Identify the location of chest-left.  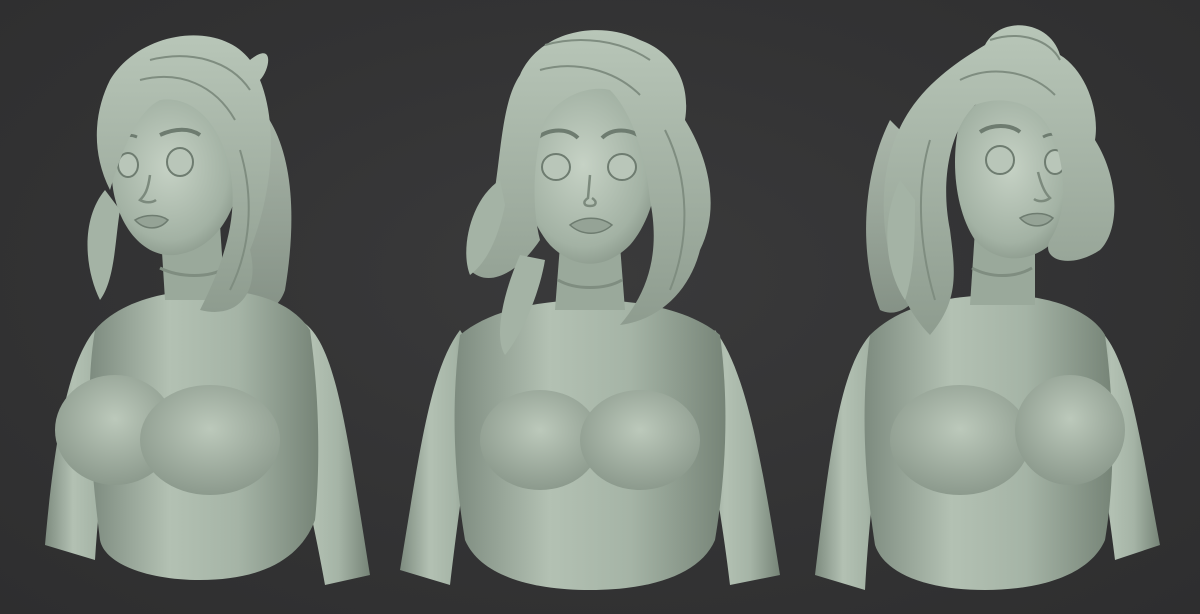
(960, 440).